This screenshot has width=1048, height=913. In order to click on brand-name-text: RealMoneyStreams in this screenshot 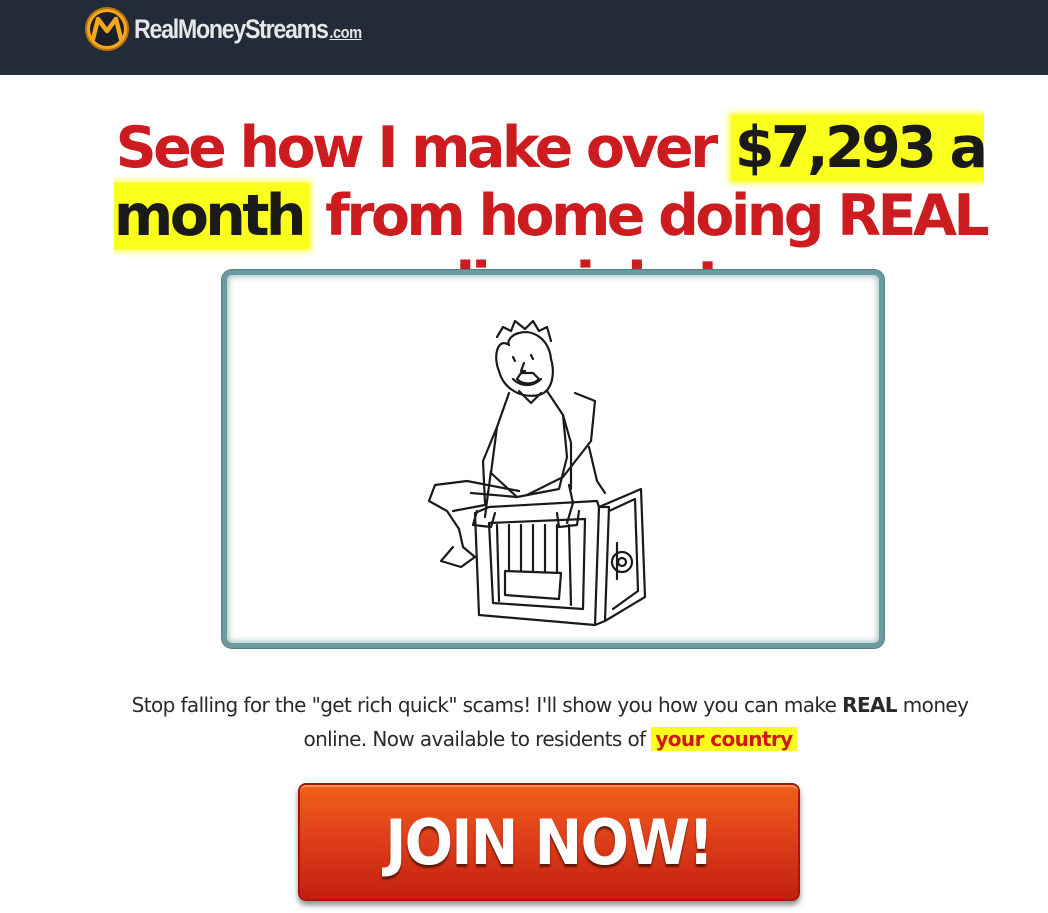, I will do `click(231, 28)`.